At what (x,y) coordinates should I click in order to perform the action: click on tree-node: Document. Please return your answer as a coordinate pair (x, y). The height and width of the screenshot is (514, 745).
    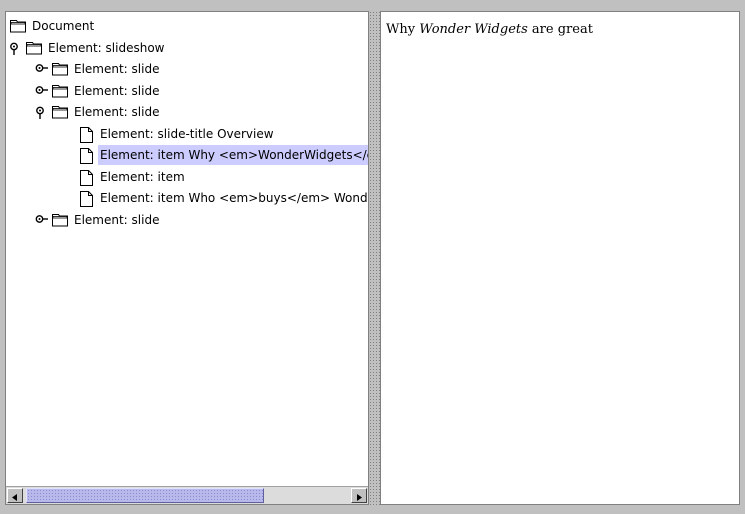
    Looking at the image, I should click on (52, 26).